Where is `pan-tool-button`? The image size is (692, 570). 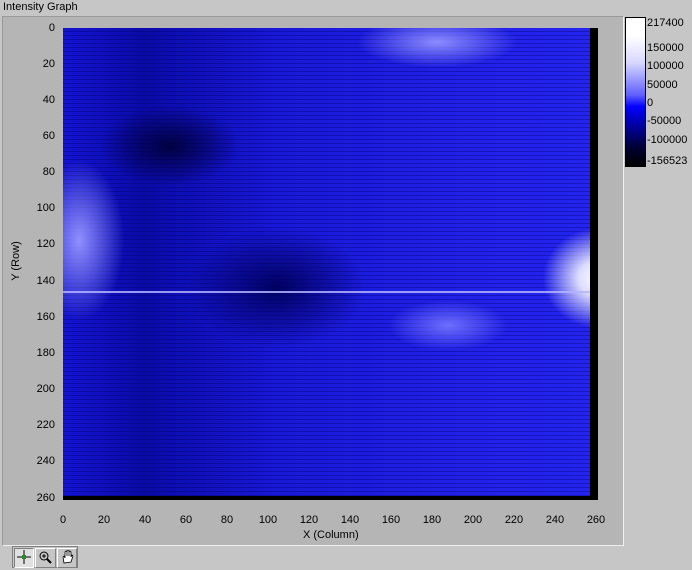 pan-tool-button is located at coordinates (66, 558).